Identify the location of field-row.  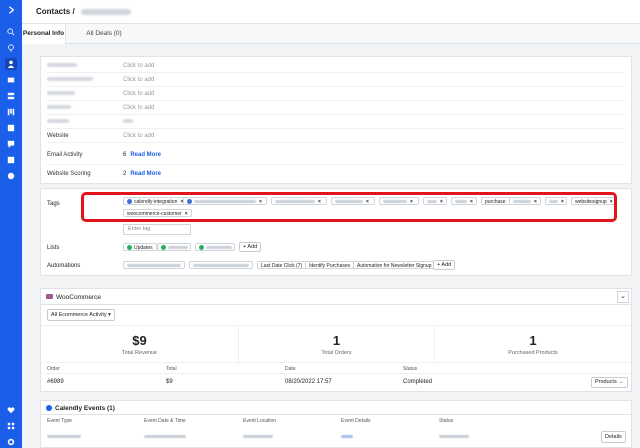
(336, 122).